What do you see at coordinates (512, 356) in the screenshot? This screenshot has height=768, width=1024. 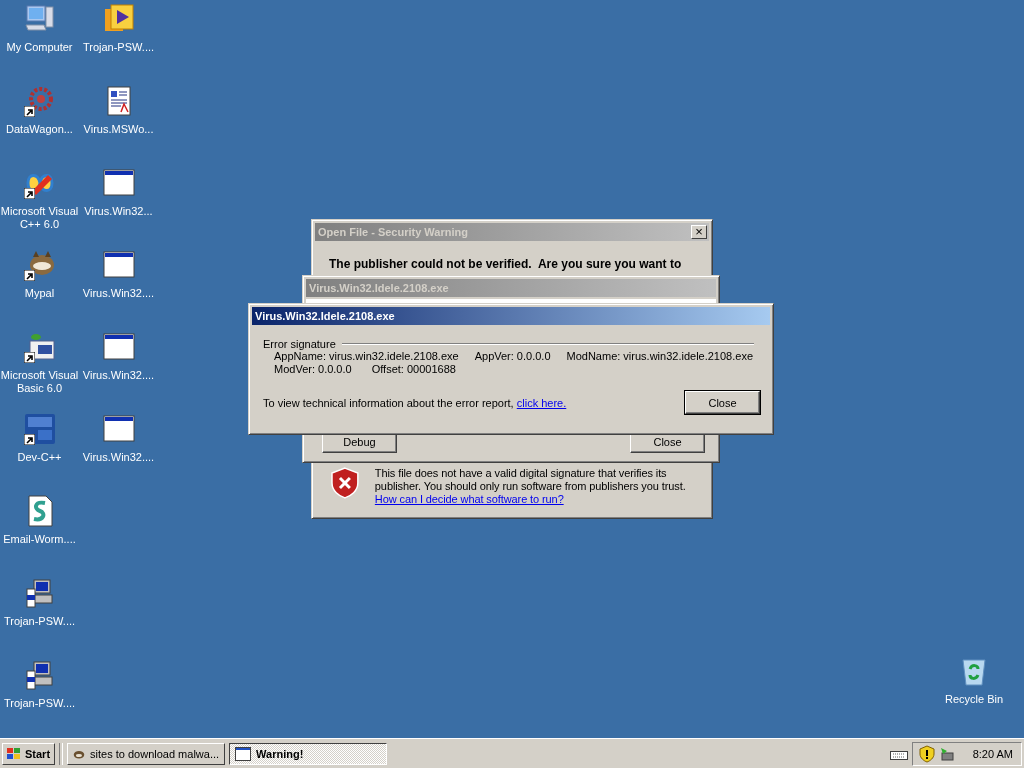 I see `signature-field: AppVer: 0.0.0.0` at bounding box center [512, 356].